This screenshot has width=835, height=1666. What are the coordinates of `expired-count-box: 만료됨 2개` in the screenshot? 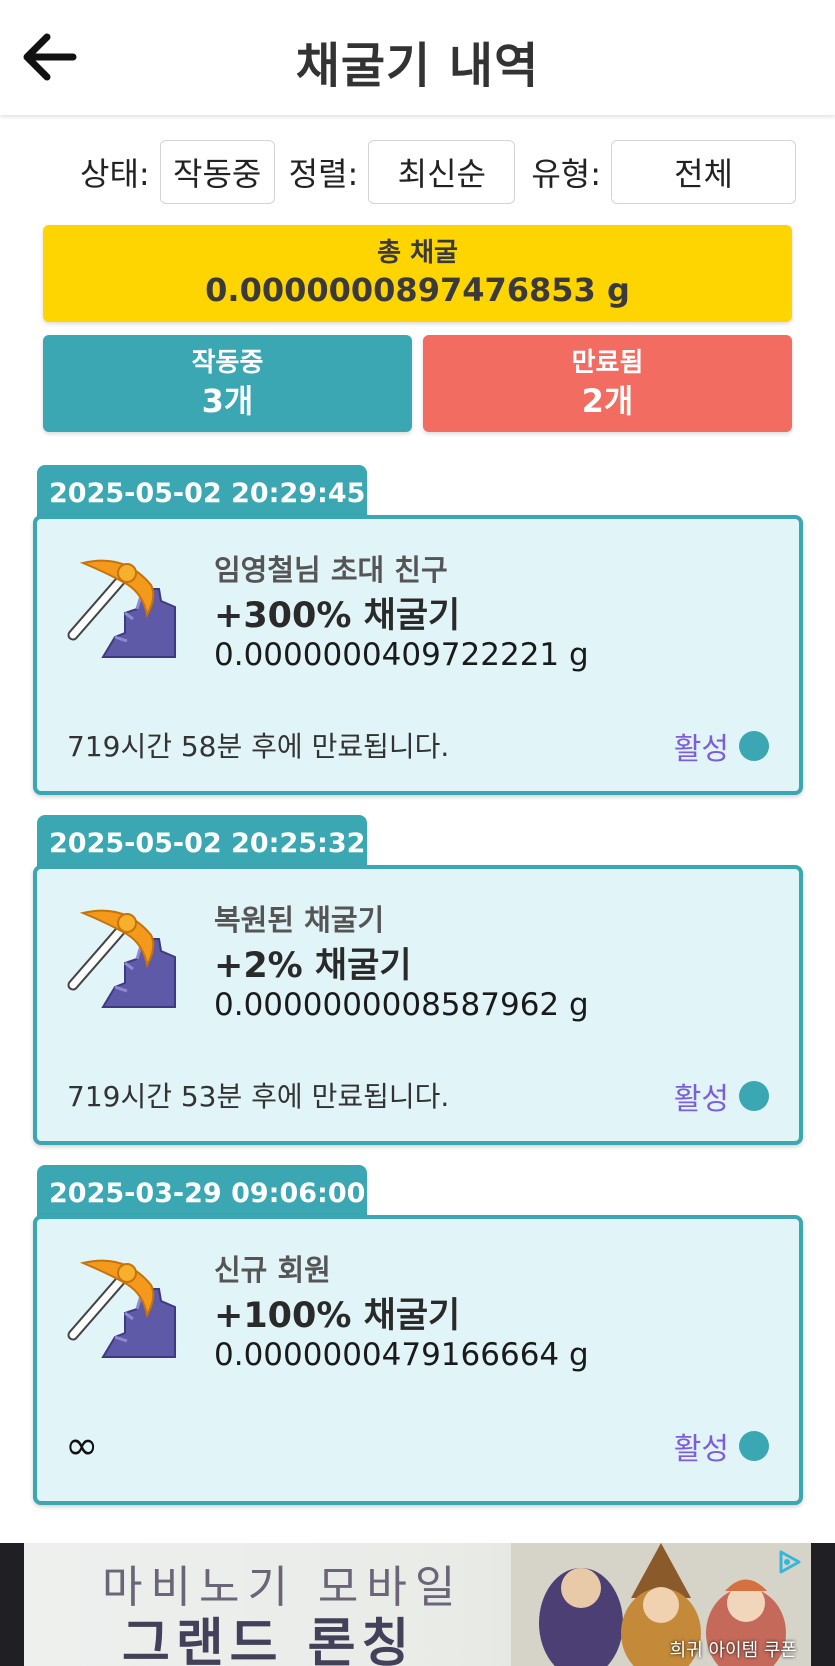 It's located at (607, 383).